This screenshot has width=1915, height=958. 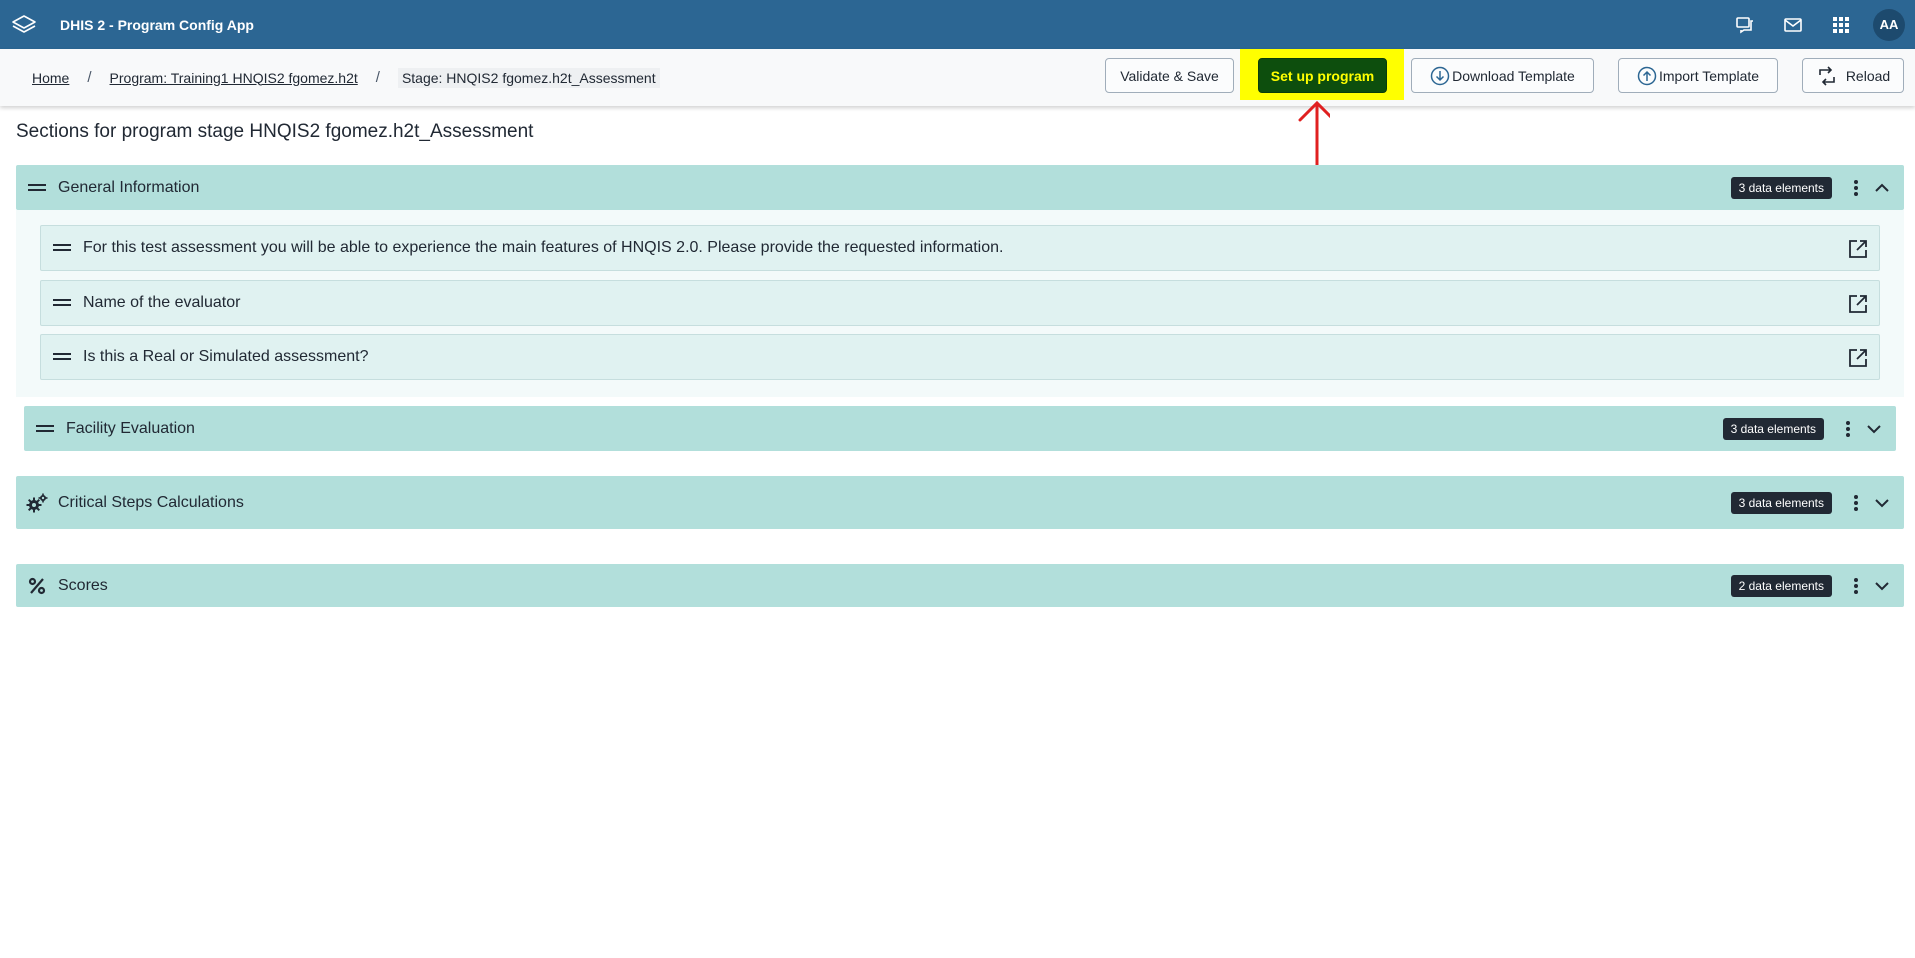 I want to click on section-title: General Information, so click(x=129, y=187).